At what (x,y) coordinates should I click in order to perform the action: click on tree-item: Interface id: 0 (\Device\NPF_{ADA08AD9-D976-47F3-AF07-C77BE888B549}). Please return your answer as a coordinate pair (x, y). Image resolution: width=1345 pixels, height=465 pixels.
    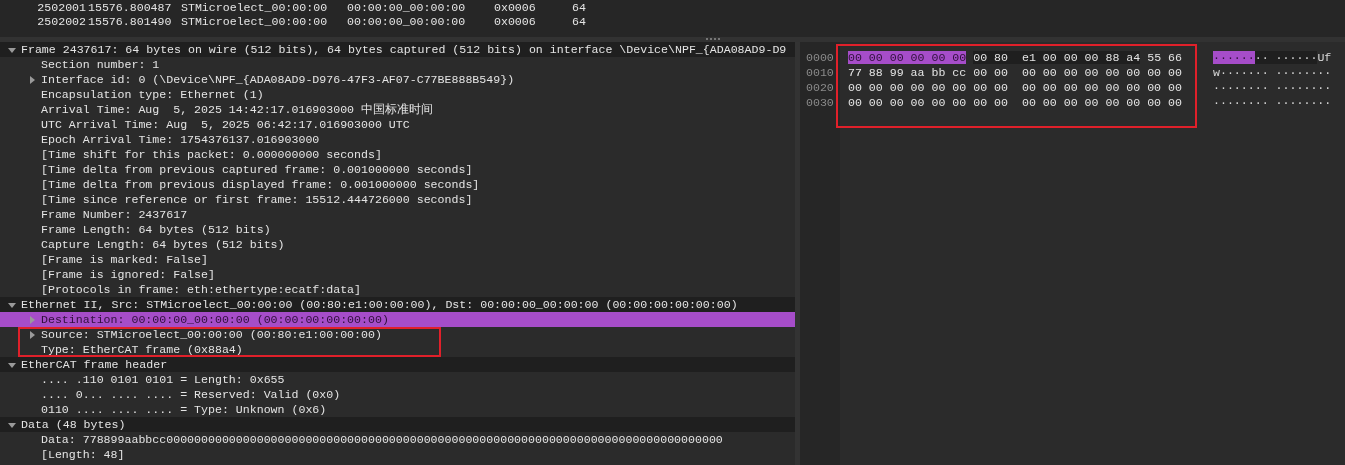
    Looking at the image, I should click on (397, 79).